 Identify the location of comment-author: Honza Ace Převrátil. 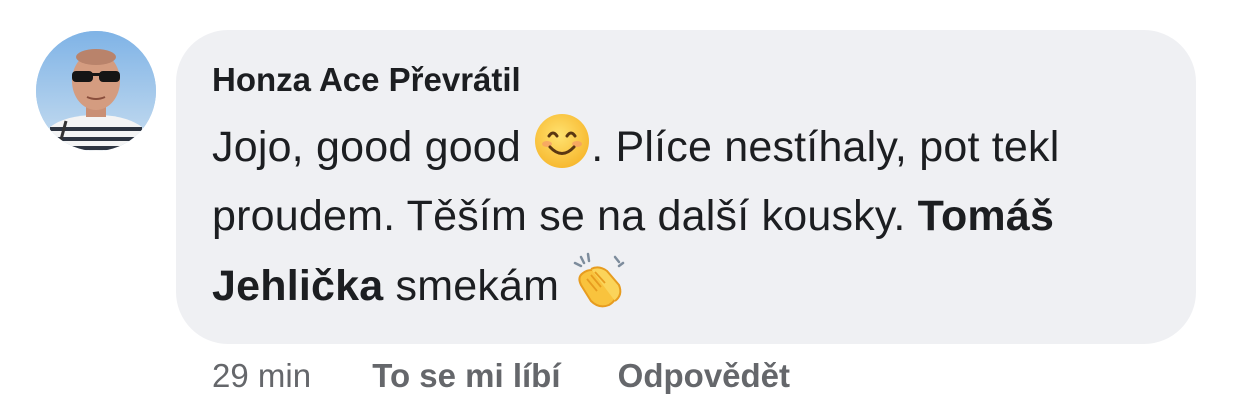
(686, 80).